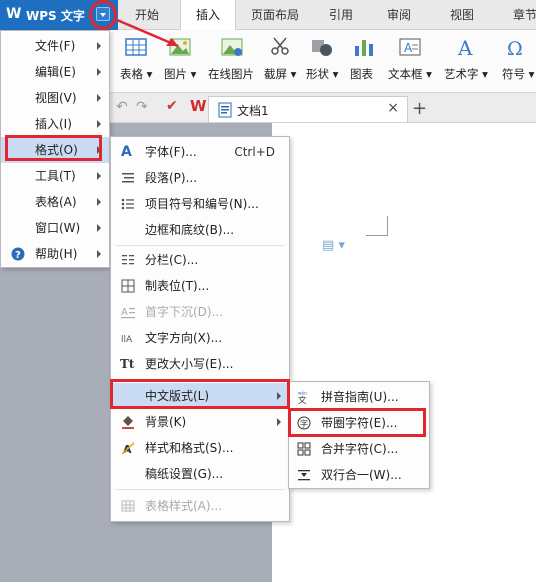  Describe the element at coordinates (55, 16) in the screenshot. I see `app-title: WPS 文字` at that location.